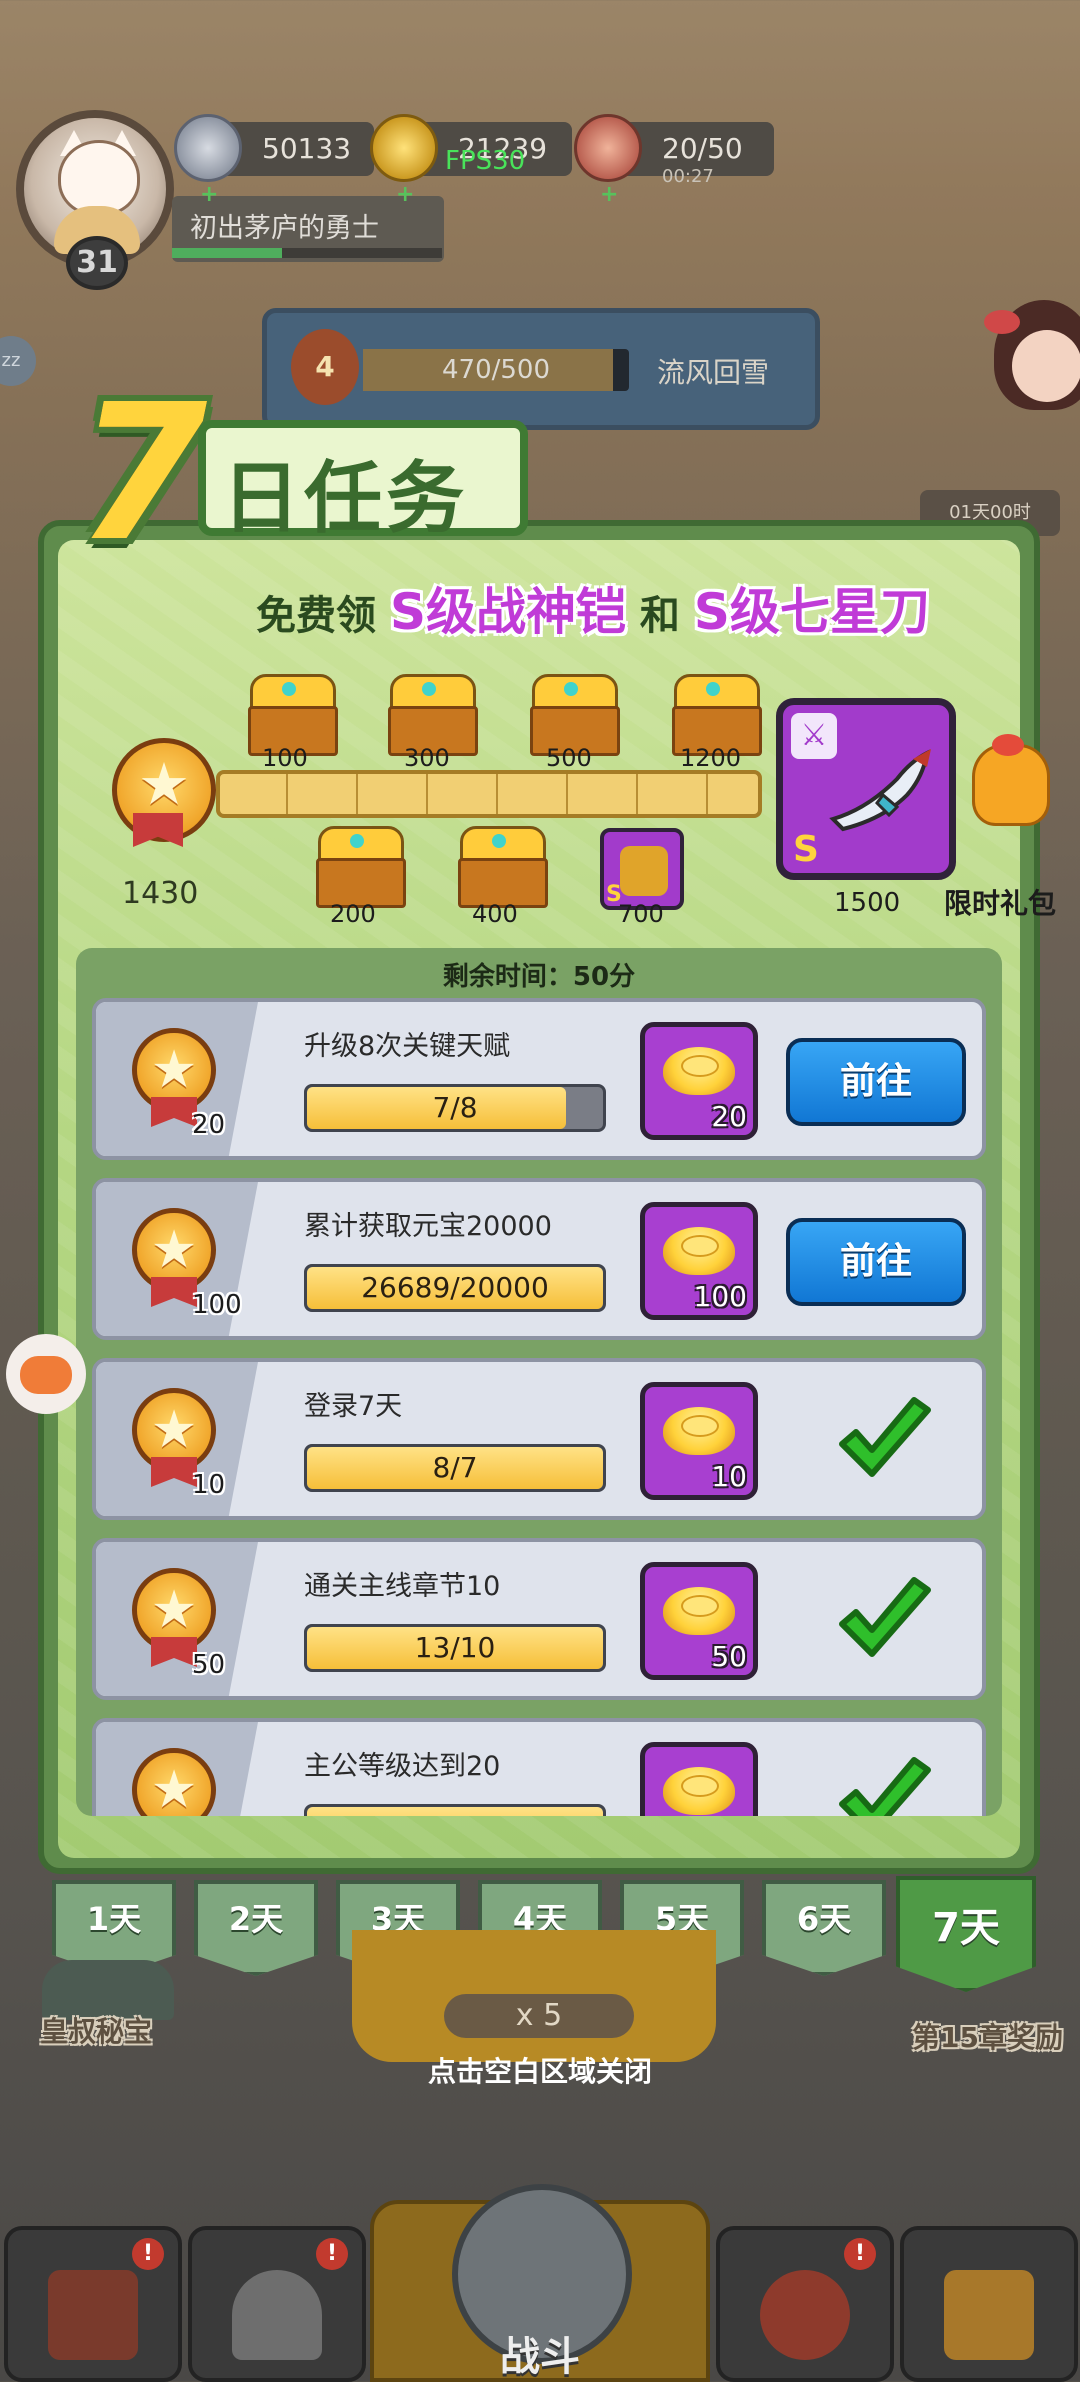 The height and width of the screenshot is (2382, 1080). I want to click on task-progress-bar: 7/8, so click(455, 1108).